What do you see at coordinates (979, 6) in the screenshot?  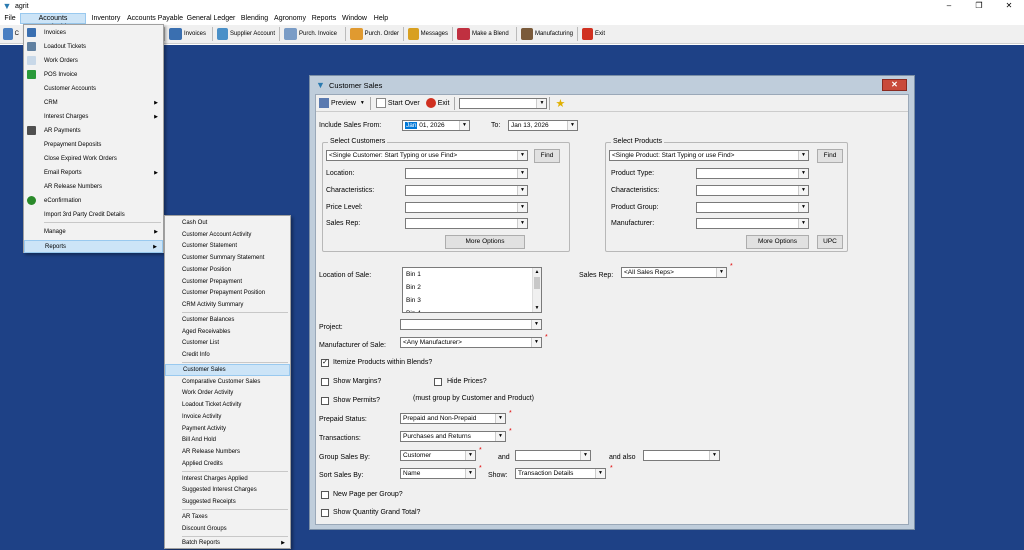 I see `restore-button: ❐` at bounding box center [979, 6].